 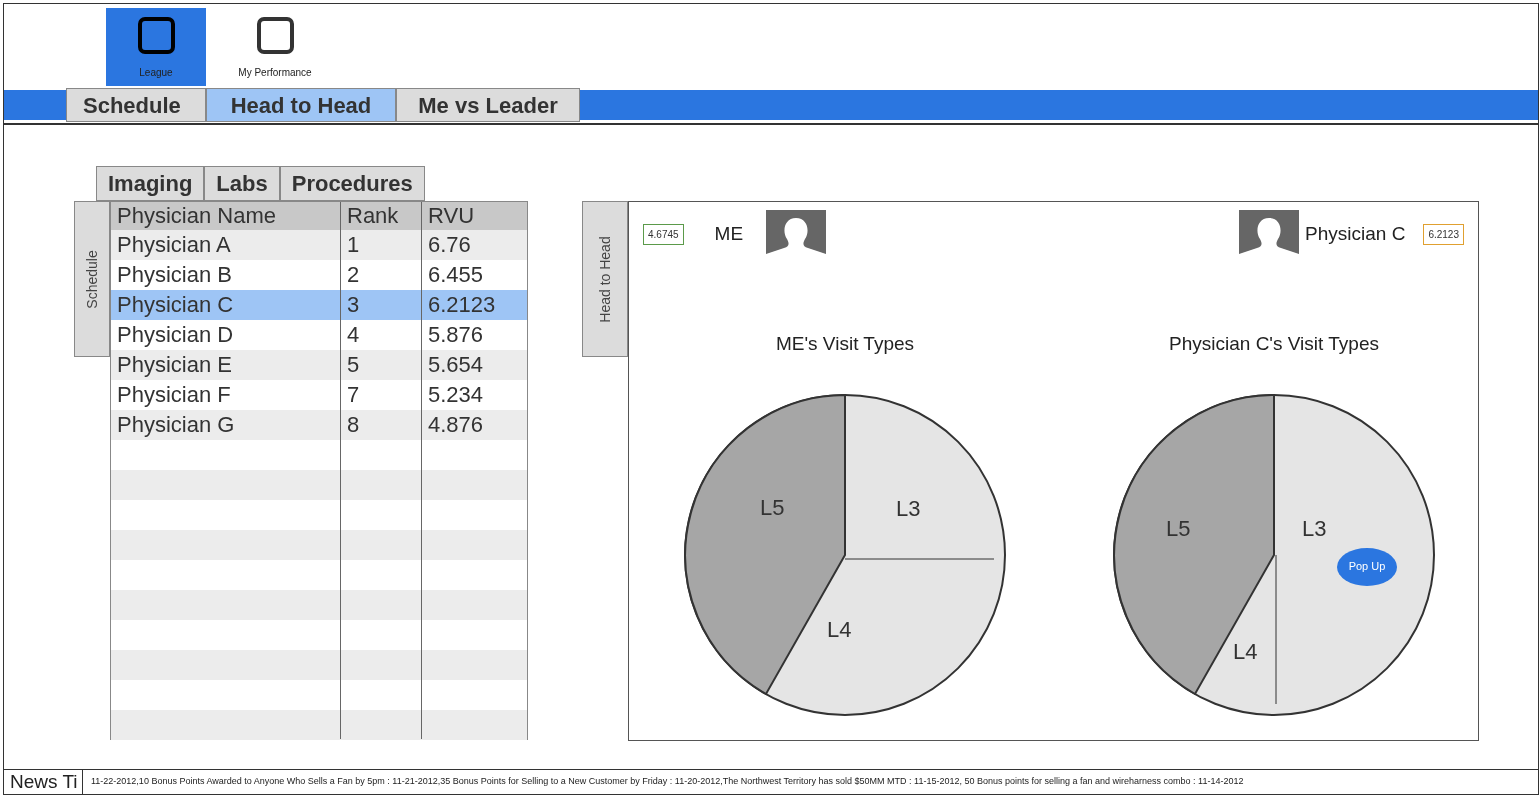 What do you see at coordinates (242, 183) in the screenshot?
I see `category-tab: Labs` at bounding box center [242, 183].